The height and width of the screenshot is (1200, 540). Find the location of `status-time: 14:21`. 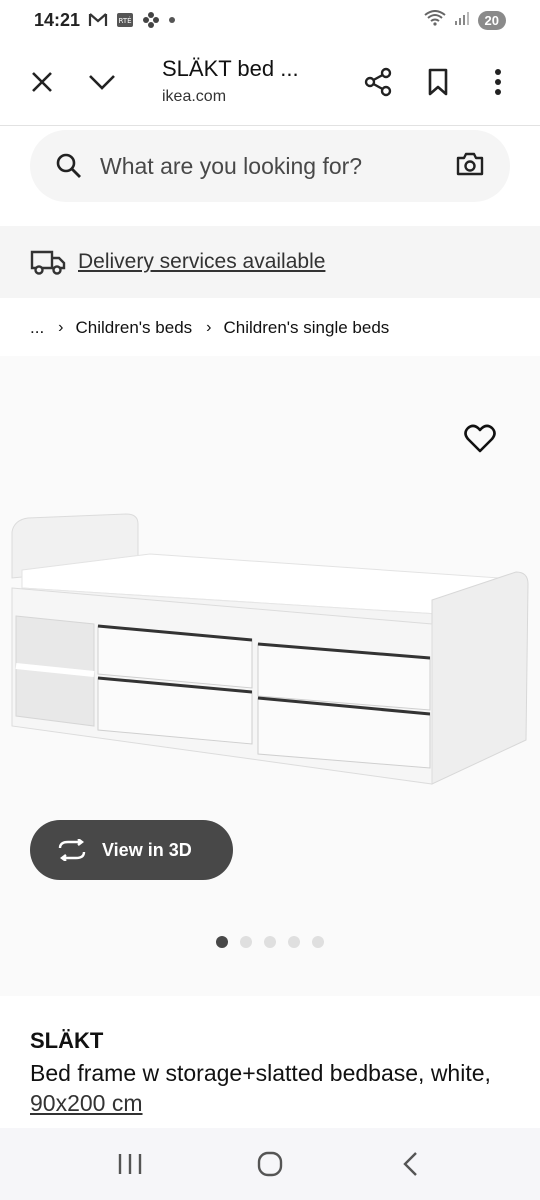

status-time: 14:21 is located at coordinates (57, 19).